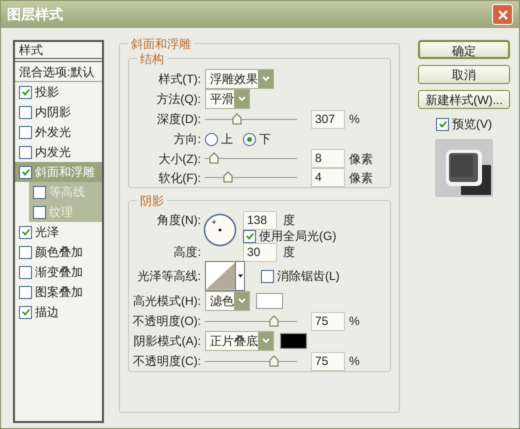  I want to click on checkbox-label: 预览(V), so click(472, 124).